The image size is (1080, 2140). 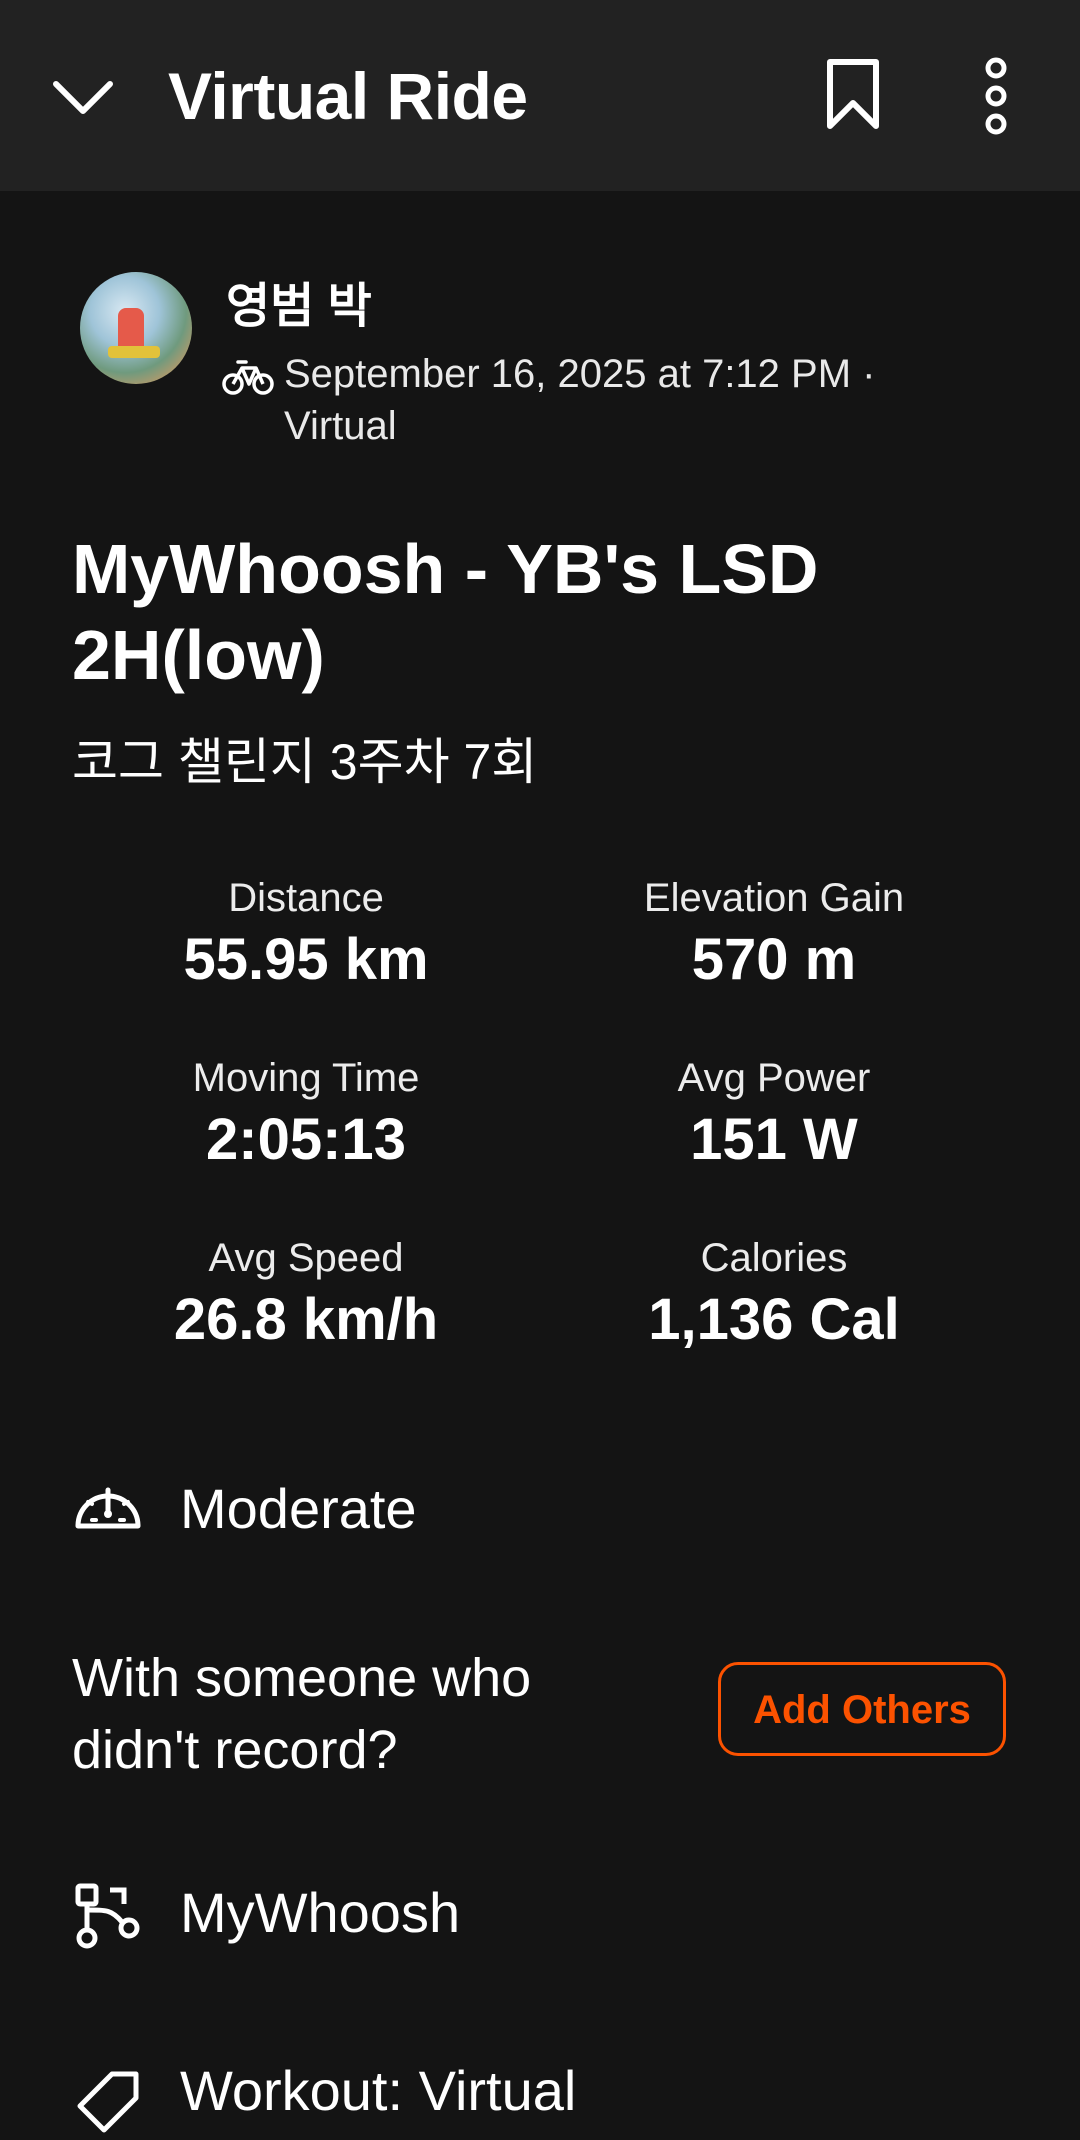 I want to click on add-others-button: Add Others, so click(x=862, y=1709).